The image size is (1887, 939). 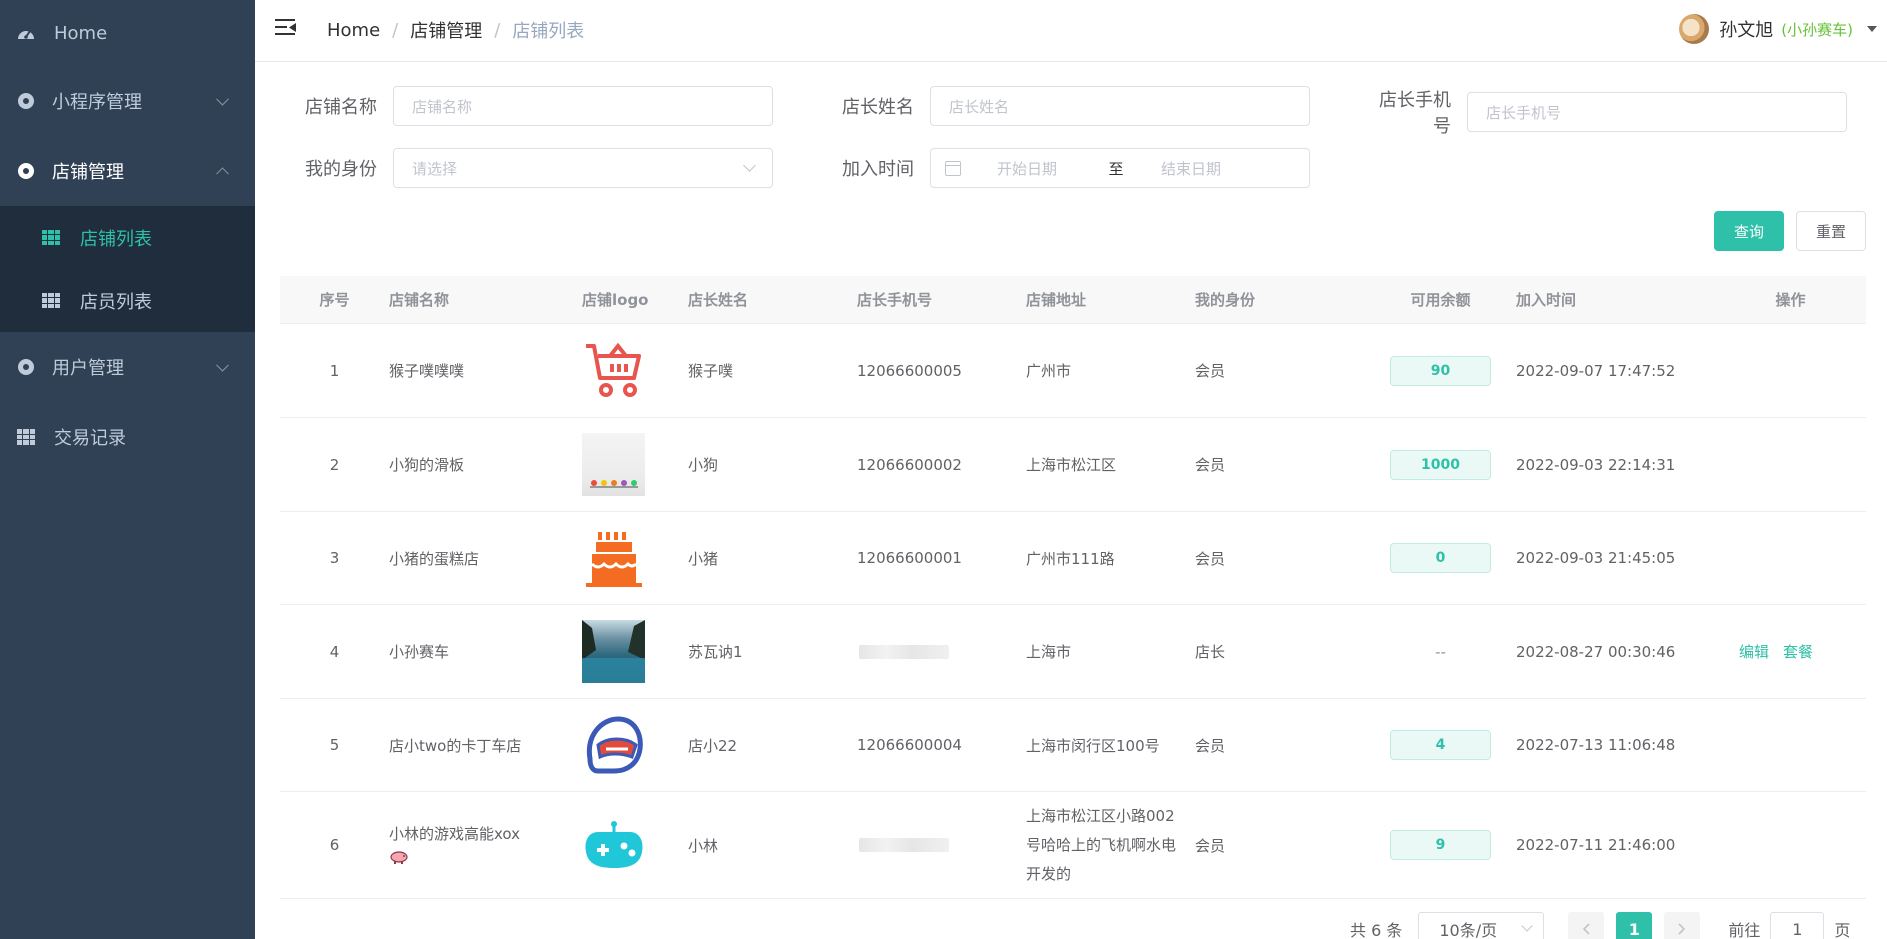 I want to click on role-label: 我的身份, so click(x=341, y=169).